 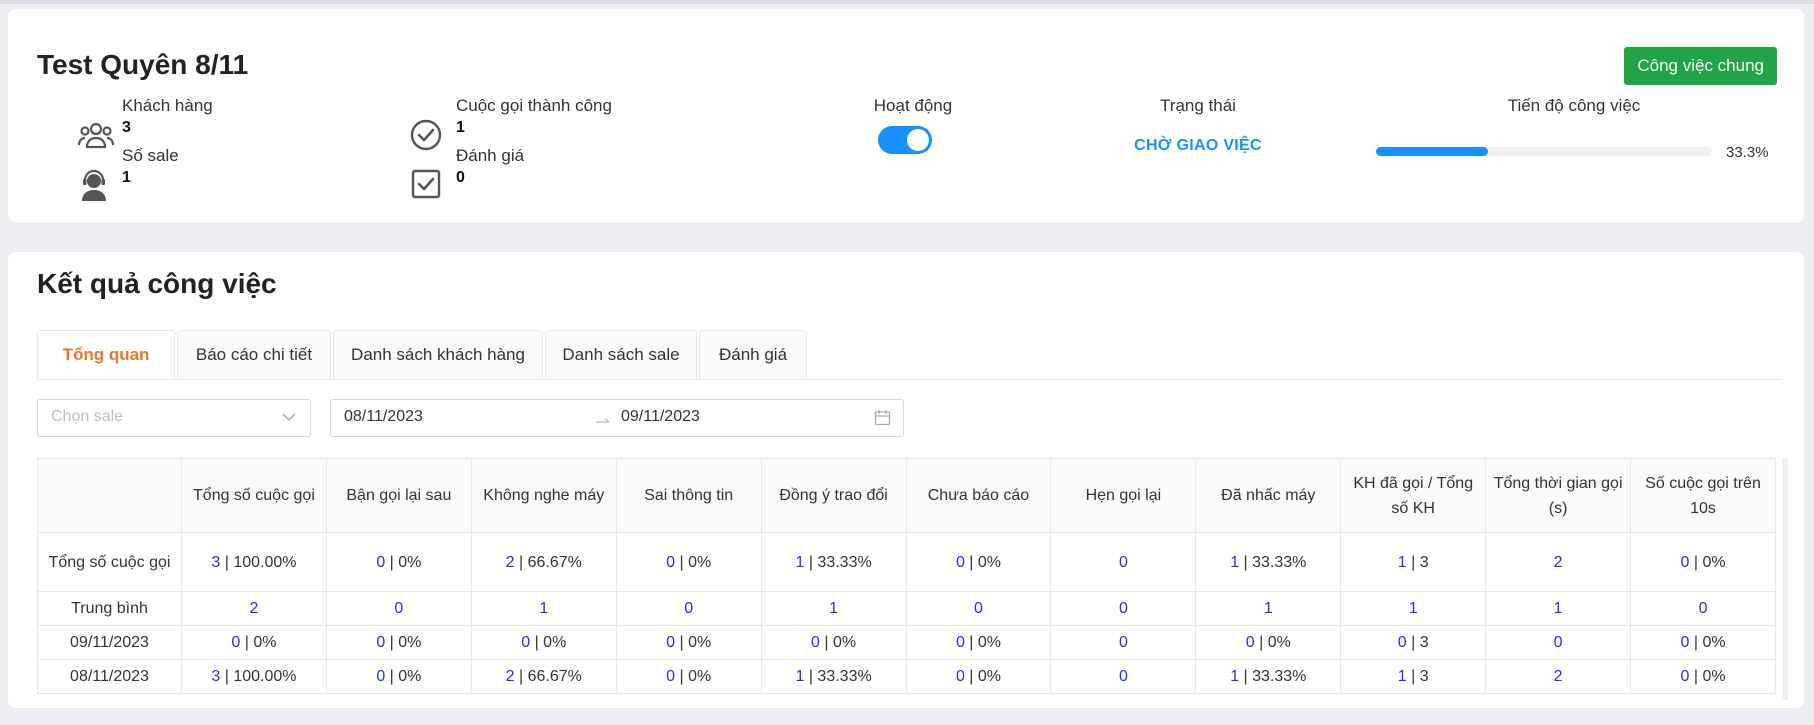 I want to click on column-header: Tổng thời gian gọi (s), so click(x=1558, y=495).